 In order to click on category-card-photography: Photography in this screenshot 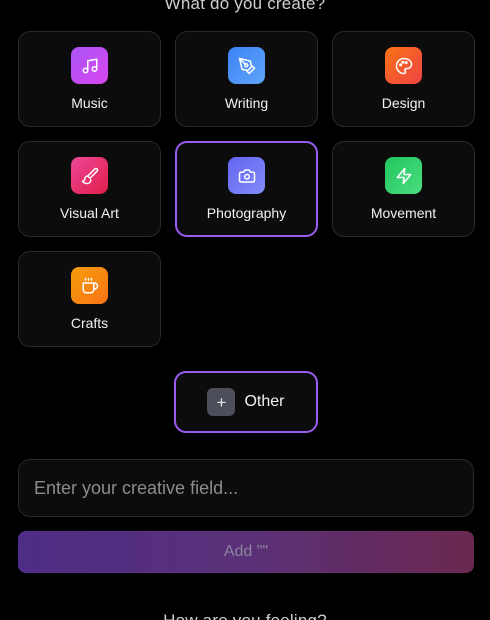, I will do `click(246, 189)`.